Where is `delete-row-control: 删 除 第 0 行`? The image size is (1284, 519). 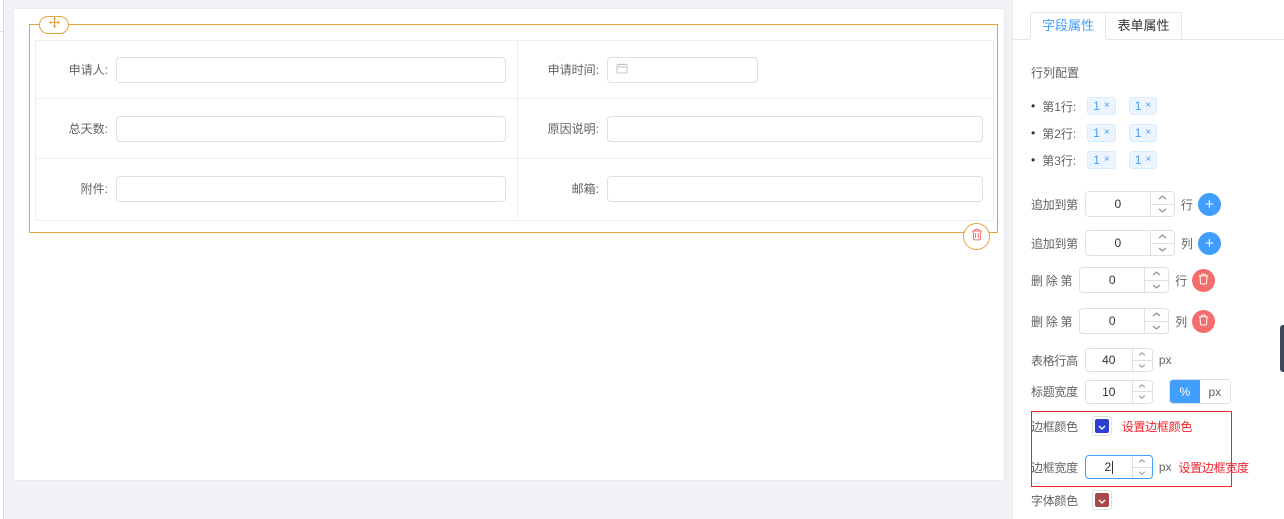 delete-row-control: 删 除 第 0 行 is located at coordinates (1123, 280).